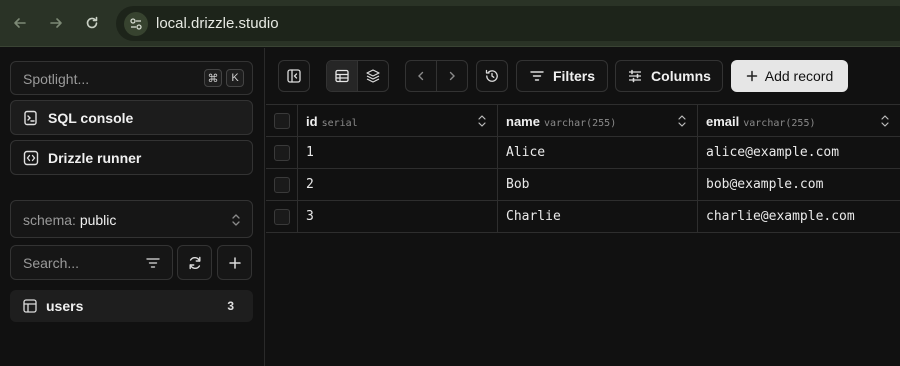 Image resolution: width=900 pixels, height=366 pixels. What do you see at coordinates (398, 184) in the screenshot?
I see `cell-id: 2` at bounding box center [398, 184].